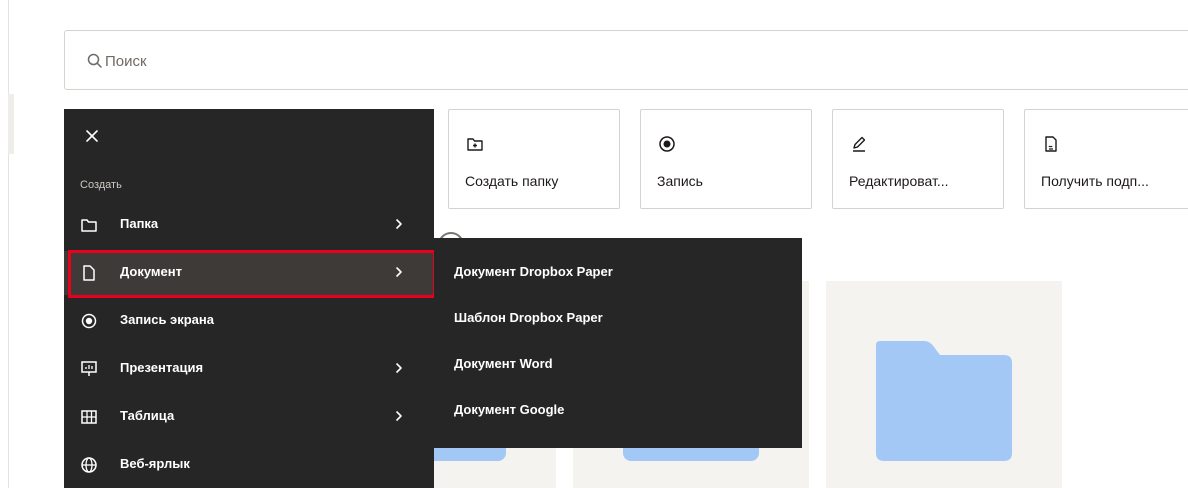 The image size is (1188, 488). Describe the element at coordinates (89, 368) in the screenshot. I see `presentation-icon` at that location.